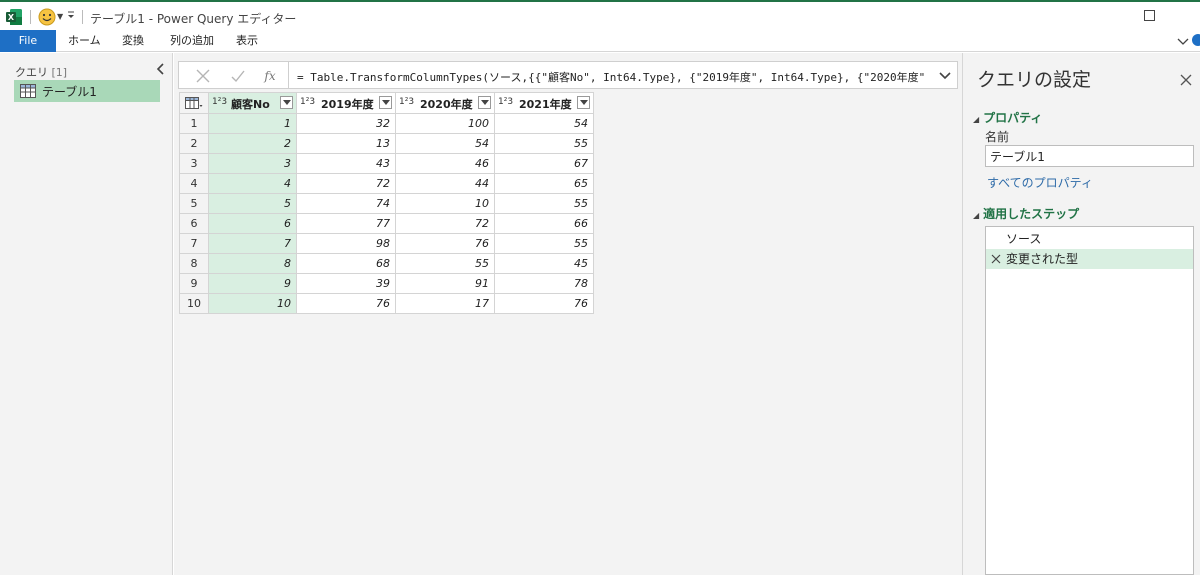 The height and width of the screenshot is (575, 1200). I want to click on column-header-2021: 1²3 2021年度, so click(544, 103).